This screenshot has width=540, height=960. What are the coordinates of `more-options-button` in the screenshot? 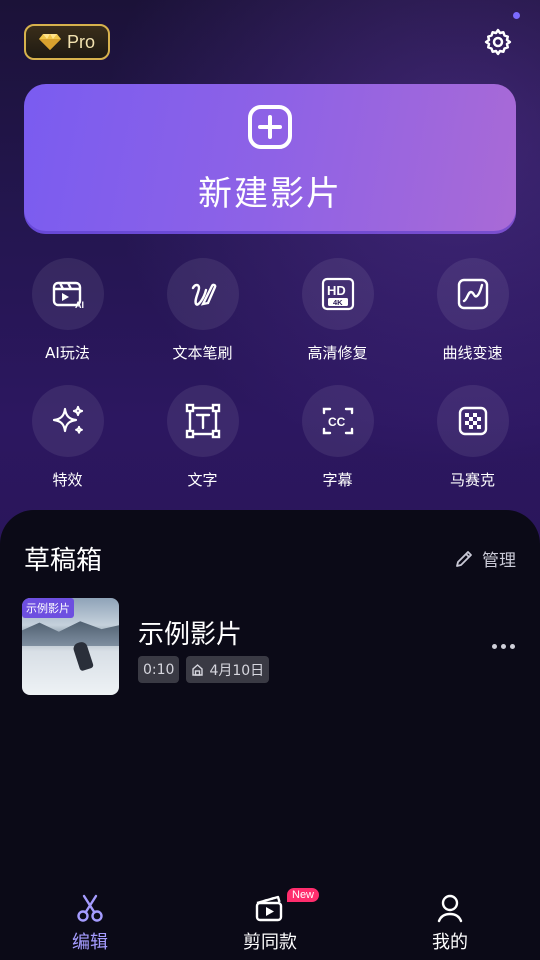 It's located at (503, 646).